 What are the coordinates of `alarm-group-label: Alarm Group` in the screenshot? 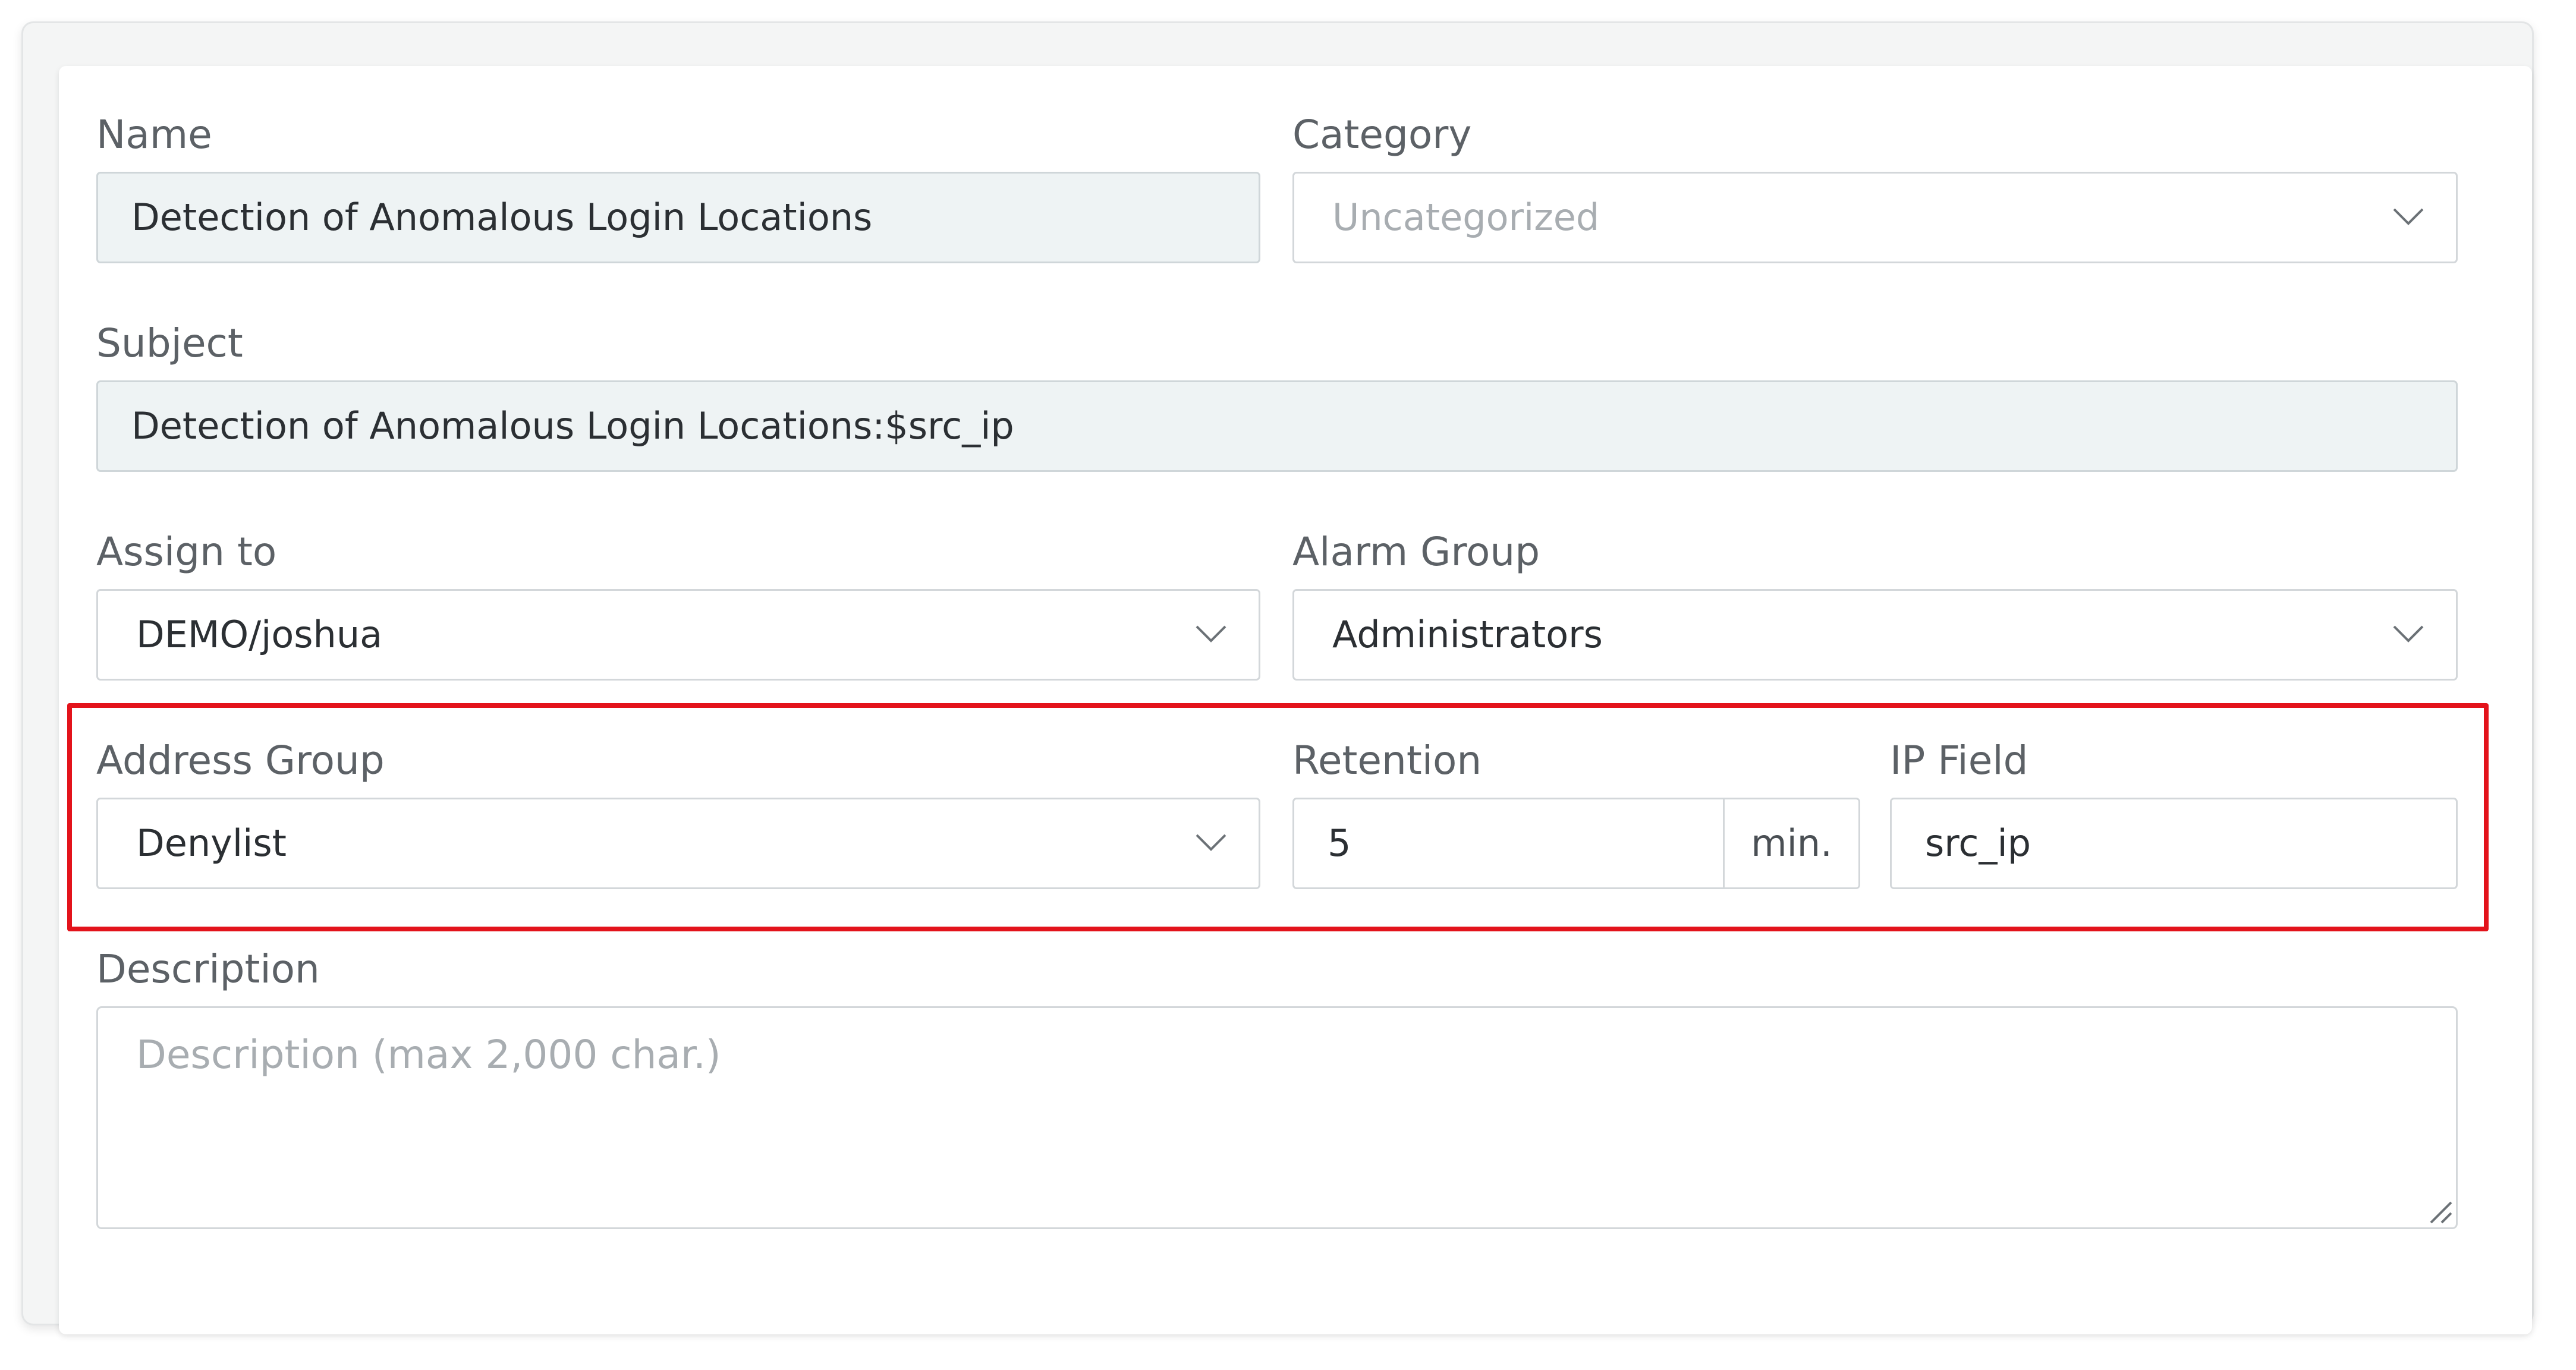 It's located at (1416, 552).